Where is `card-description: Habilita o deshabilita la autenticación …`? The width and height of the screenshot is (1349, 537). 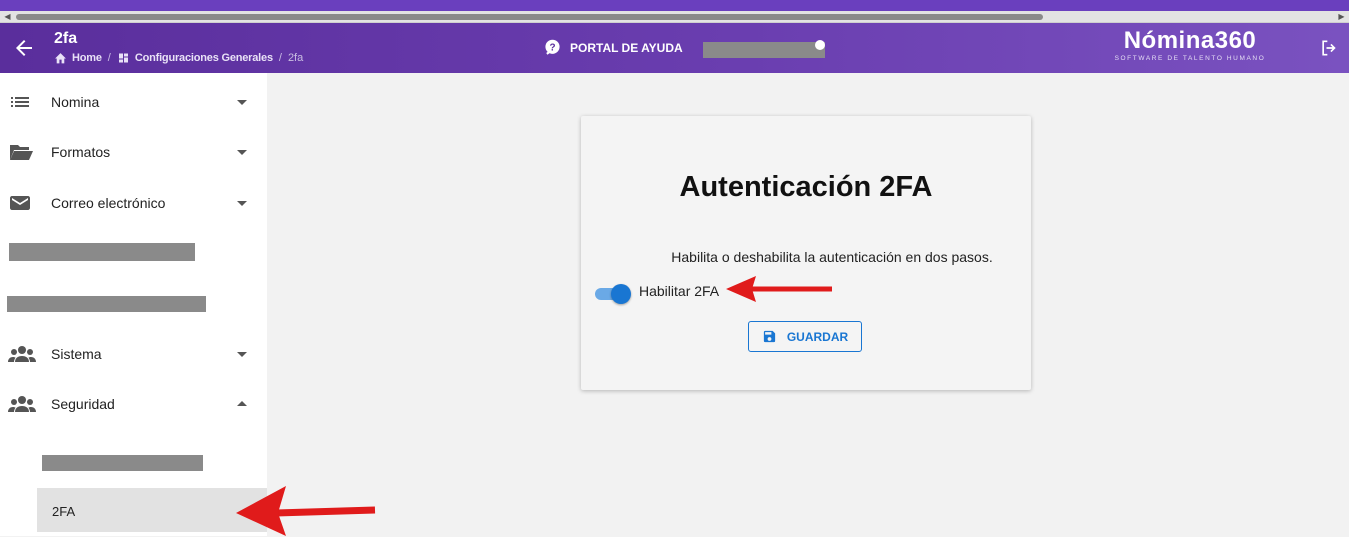
card-description: Habilita o deshabilita la autenticación … is located at coordinates (832, 257).